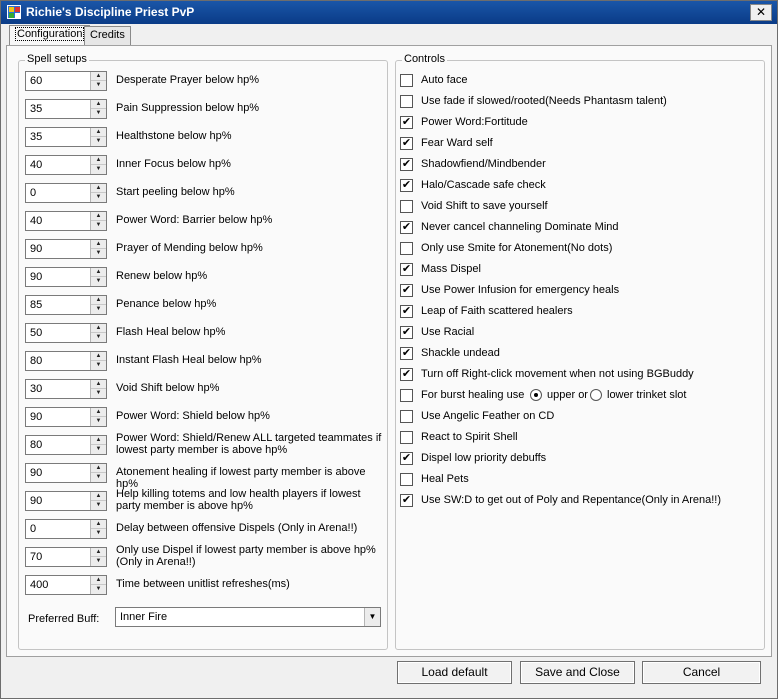  What do you see at coordinates (36, 557) in the screenshot?
I see `spinner-value: 70` at bounding box center [36, 557].